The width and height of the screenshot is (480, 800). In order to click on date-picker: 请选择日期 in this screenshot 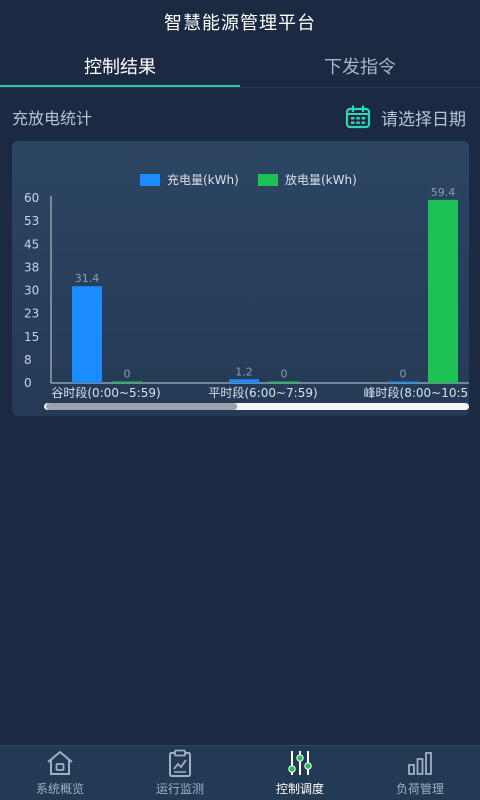, I will do `click(405, 117)`.